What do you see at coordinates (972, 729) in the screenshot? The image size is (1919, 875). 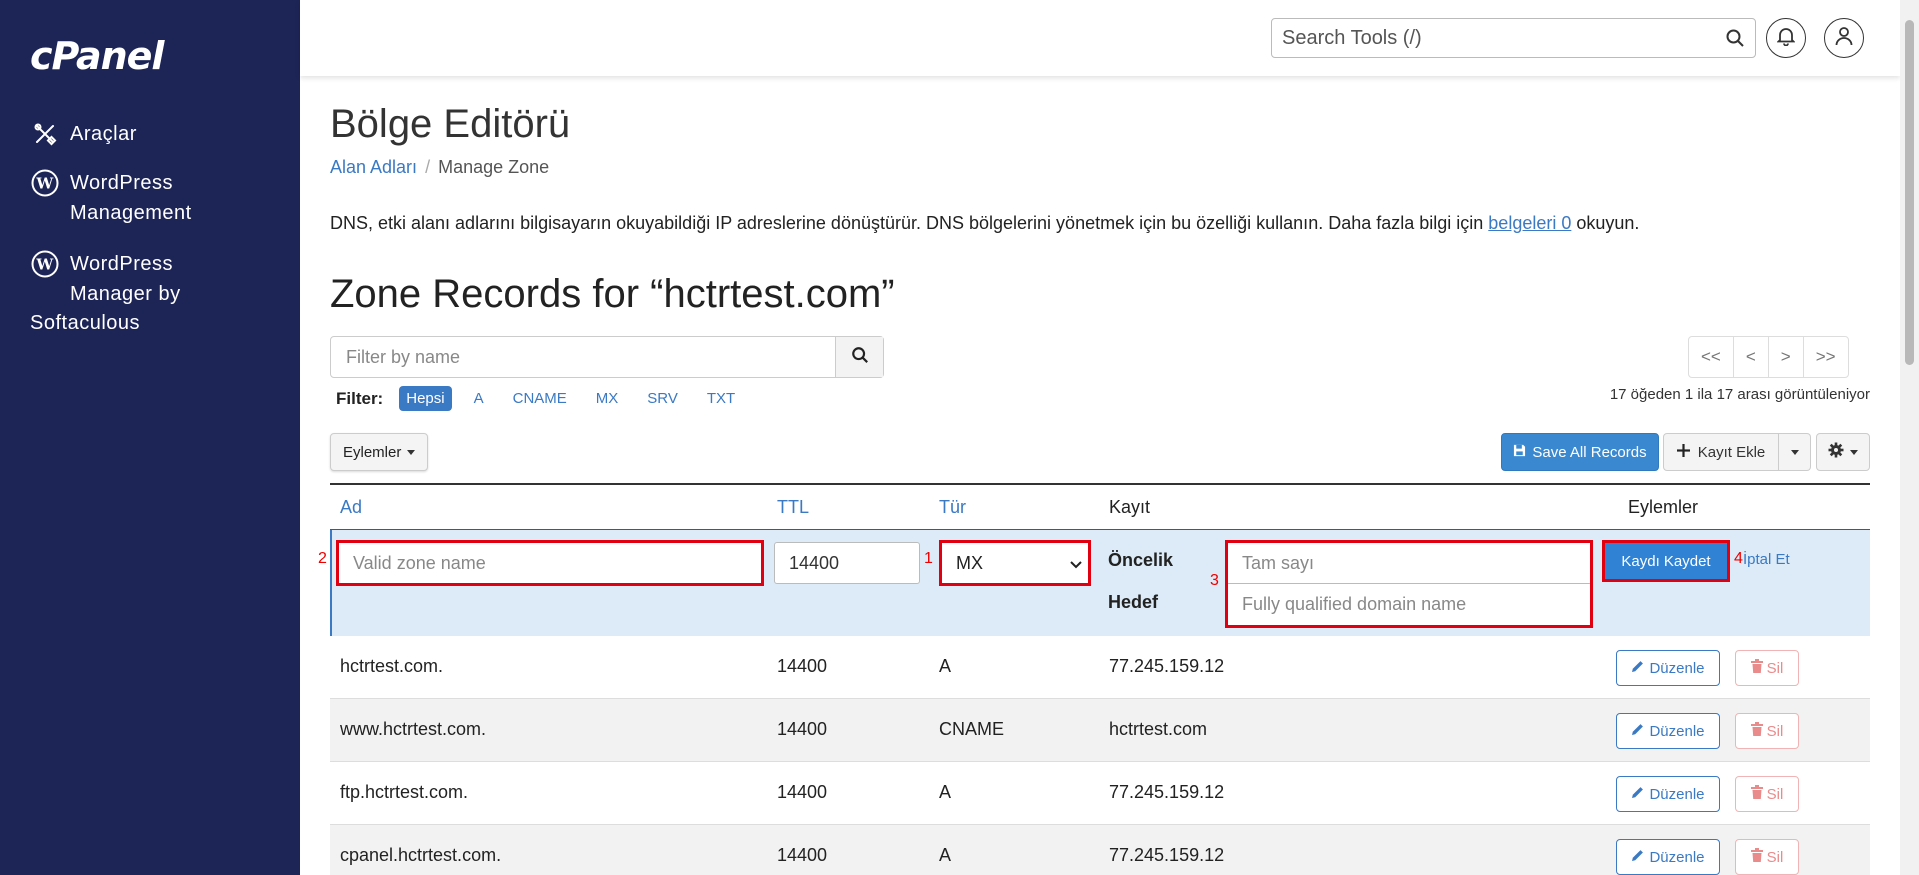 I see `record-type: CNAME` at bounding box center [972, 729].